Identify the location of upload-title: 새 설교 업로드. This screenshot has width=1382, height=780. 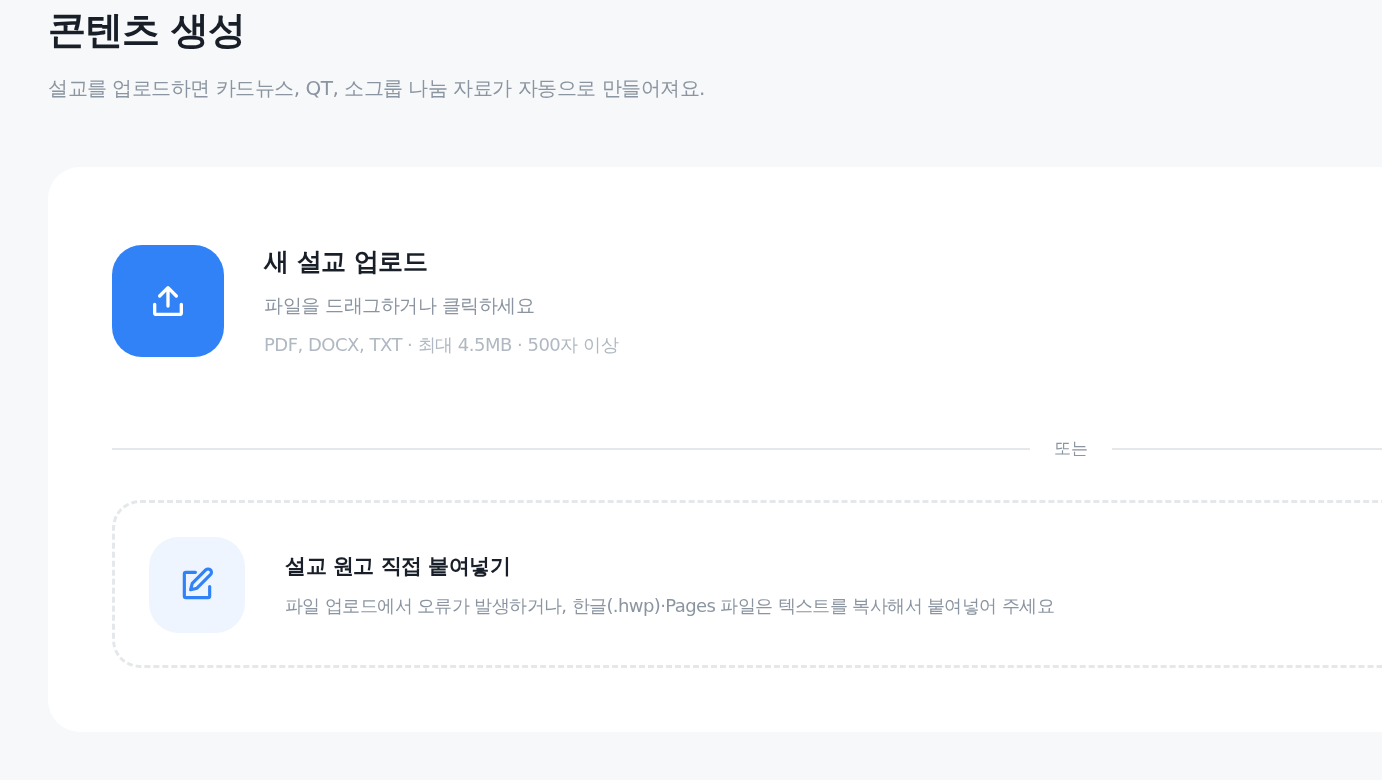
(346, 262).